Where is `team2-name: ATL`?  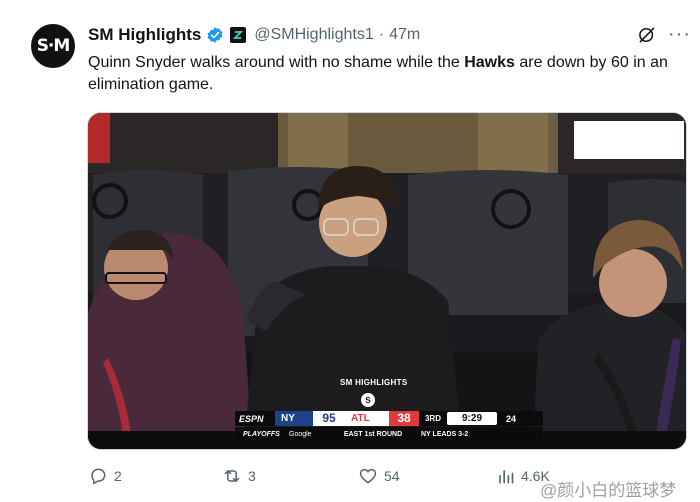 team2-name: ATL is located at coordinates (367, 418).